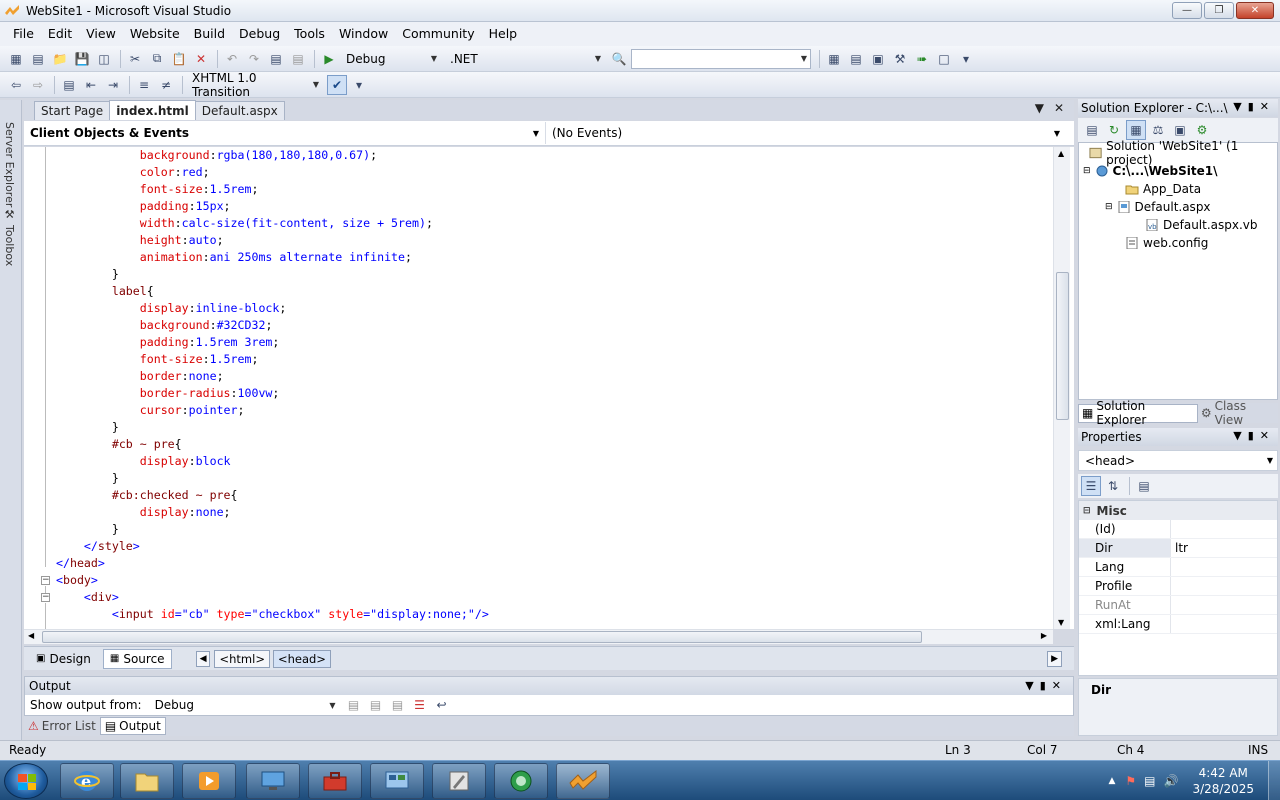 The width and height of the screenshot is (1280, 800). What do you see at coordinates (1113, 486) in the screenshot?
I see `alphabetical-icon: ⇅` at bounding box center [1113, 486].